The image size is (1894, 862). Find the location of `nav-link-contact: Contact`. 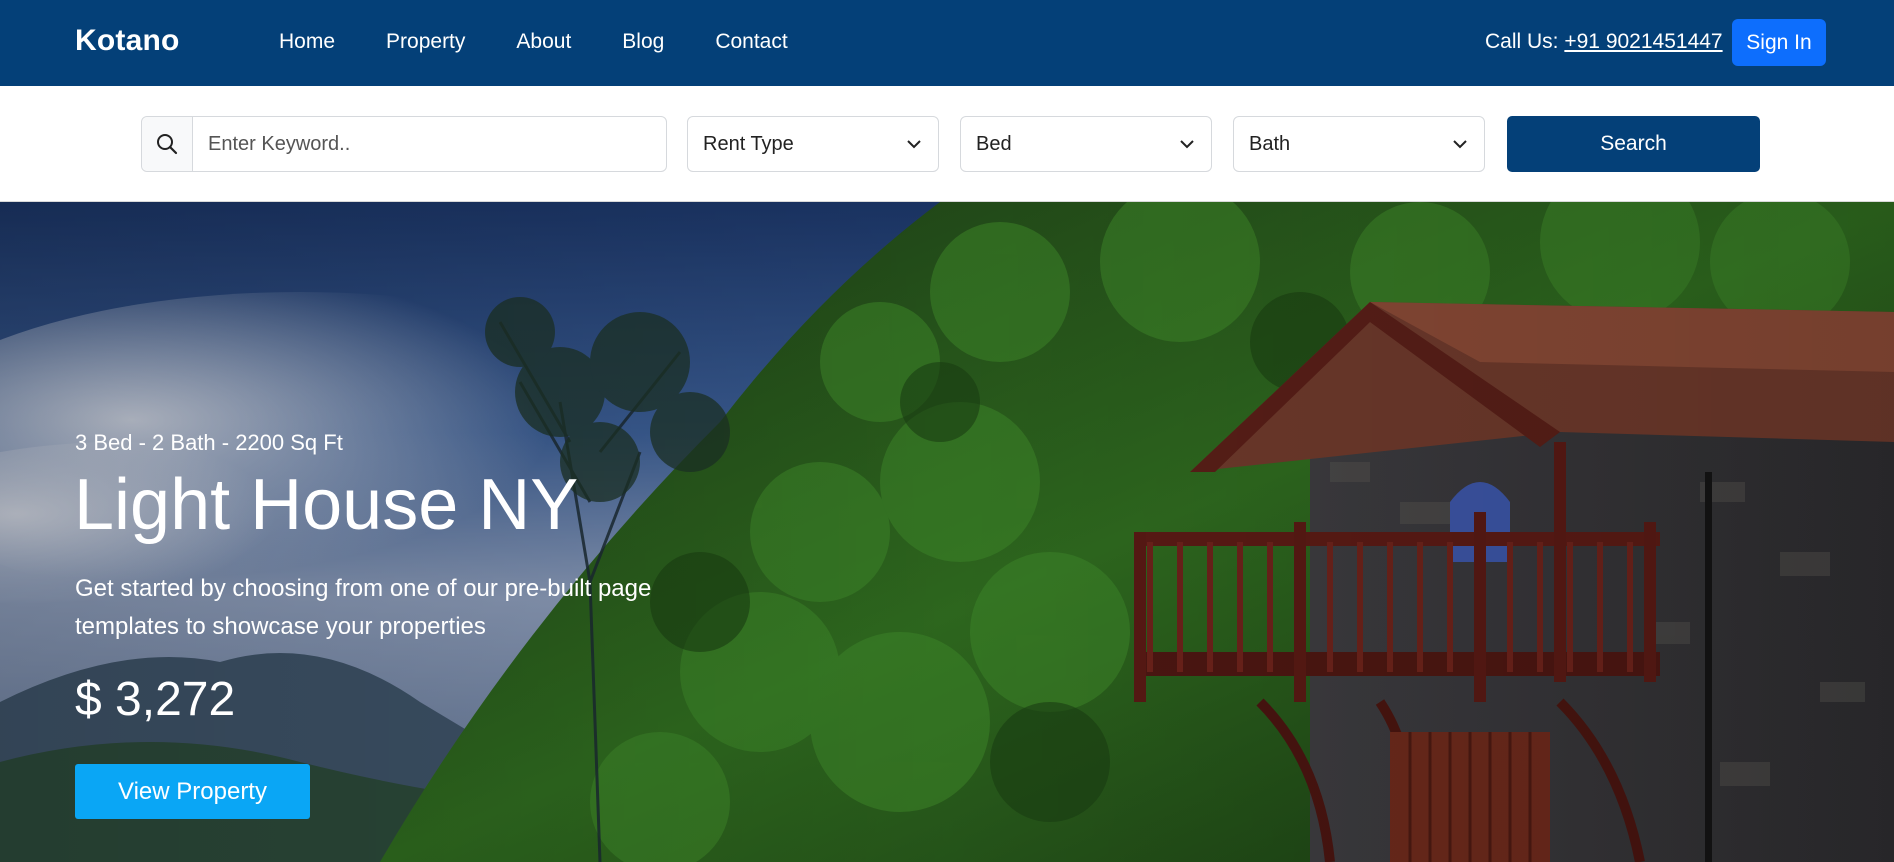

nav-link-contact: Contact is located at coordinates (751, 42).